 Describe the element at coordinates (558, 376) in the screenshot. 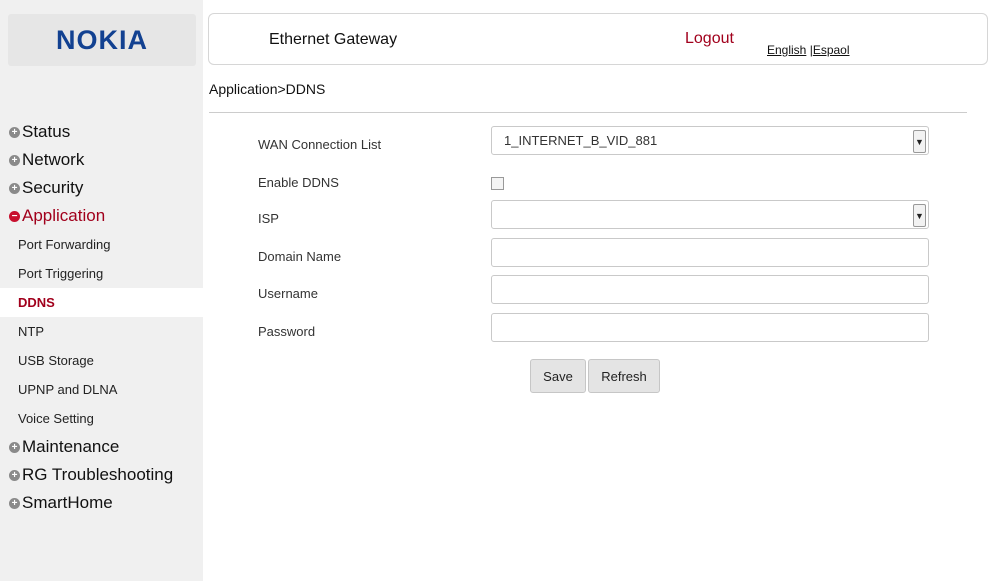

I see `save-button: Save` at that location.